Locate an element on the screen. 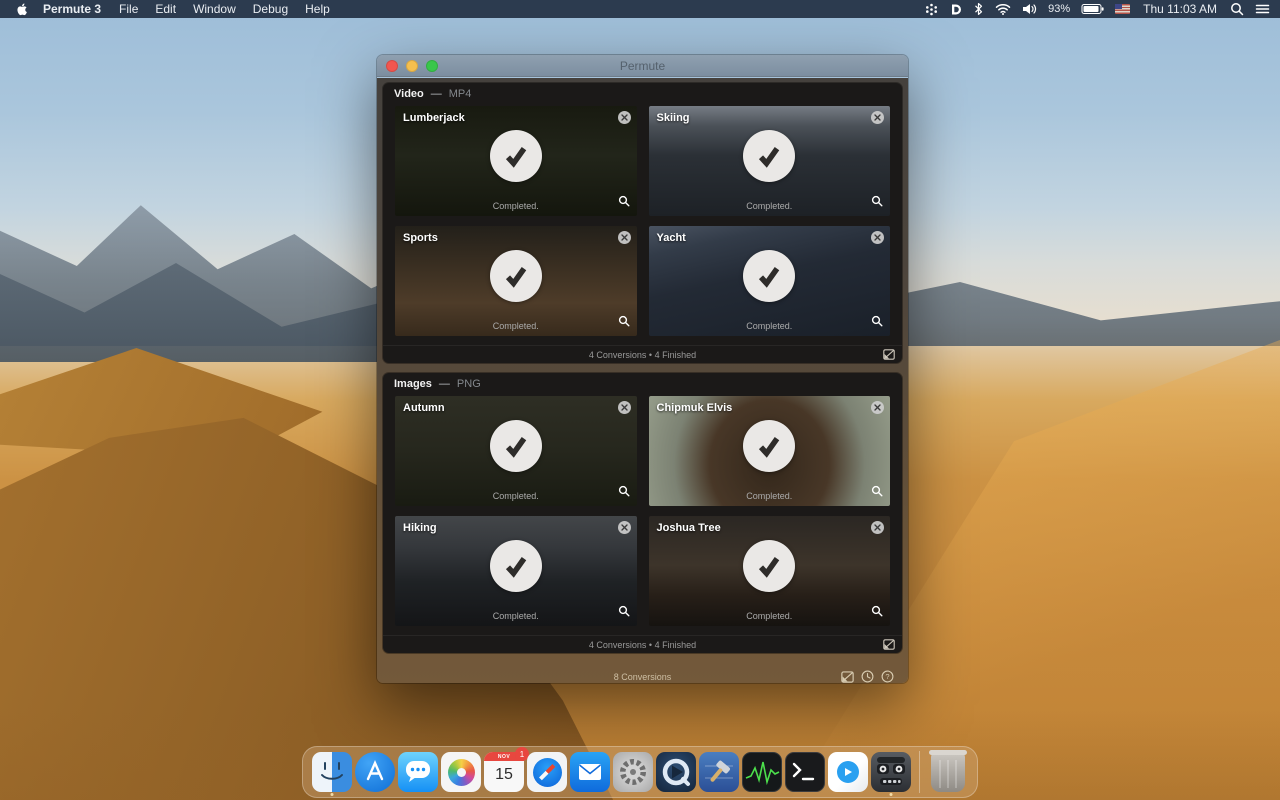 This screenshot has width=1280, height=800. menu-help: Help is located at coordinates (317, 9).